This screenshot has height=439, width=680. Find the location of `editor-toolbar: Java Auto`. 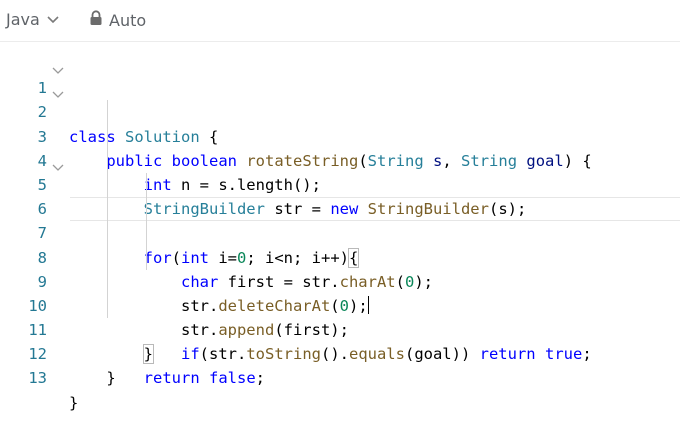

editor-toolbar: Java Auto is located at coordinates (340, 21).